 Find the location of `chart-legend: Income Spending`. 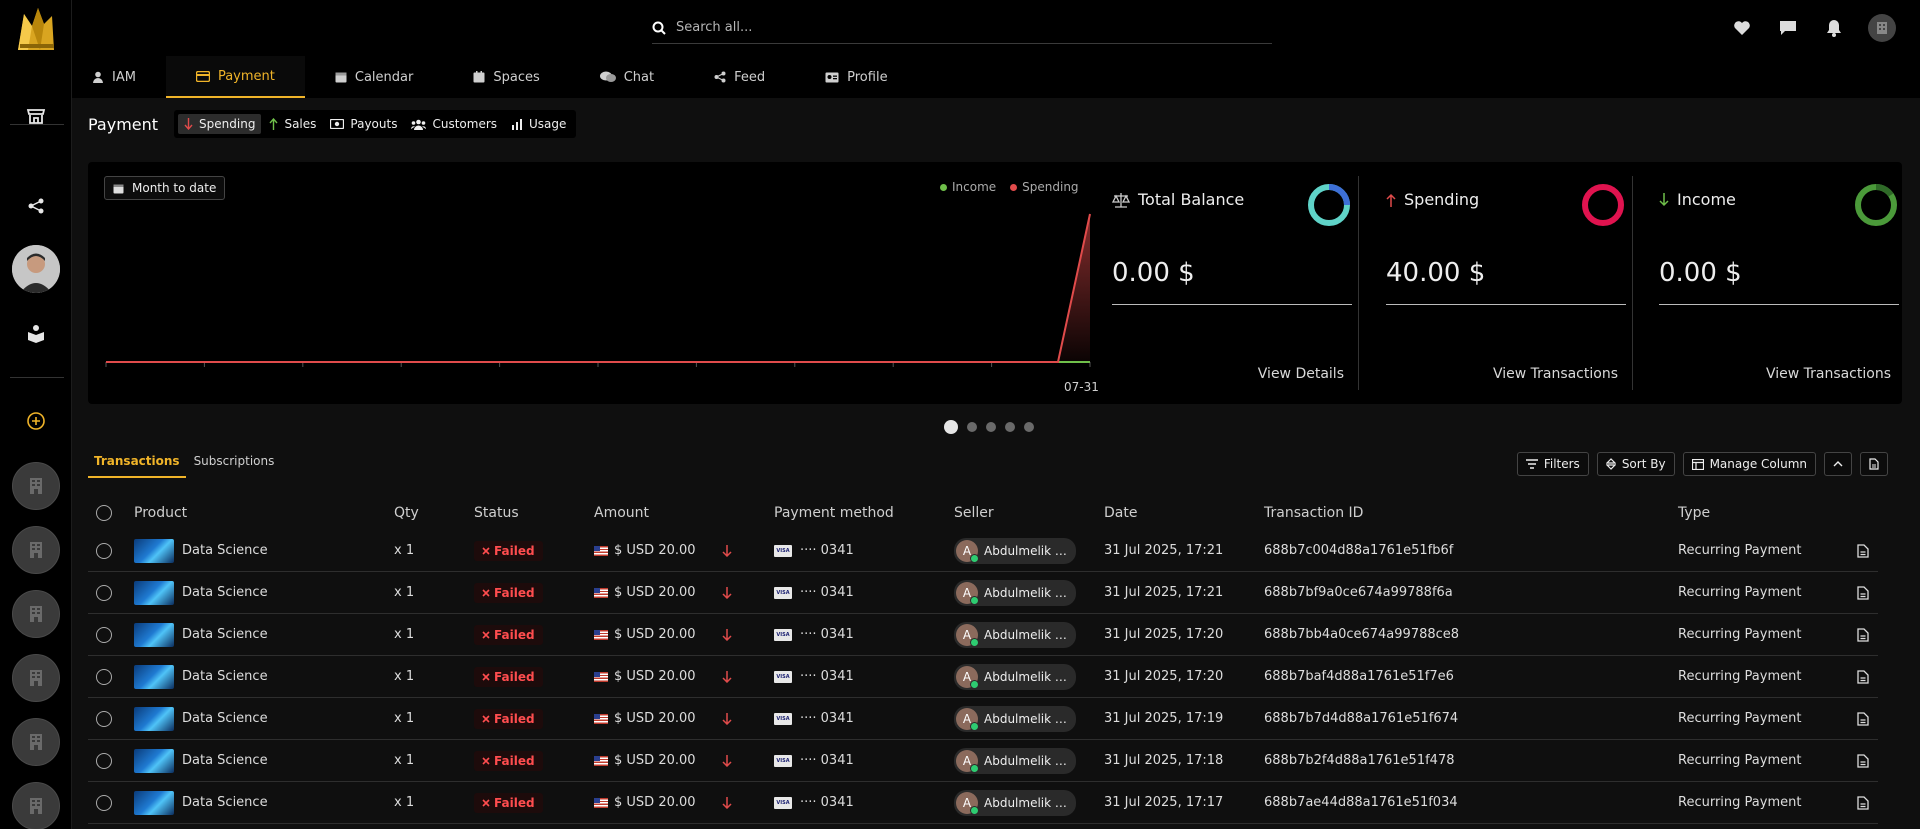

chart-legend: Income Spending is located at coordinates (1009, 187).